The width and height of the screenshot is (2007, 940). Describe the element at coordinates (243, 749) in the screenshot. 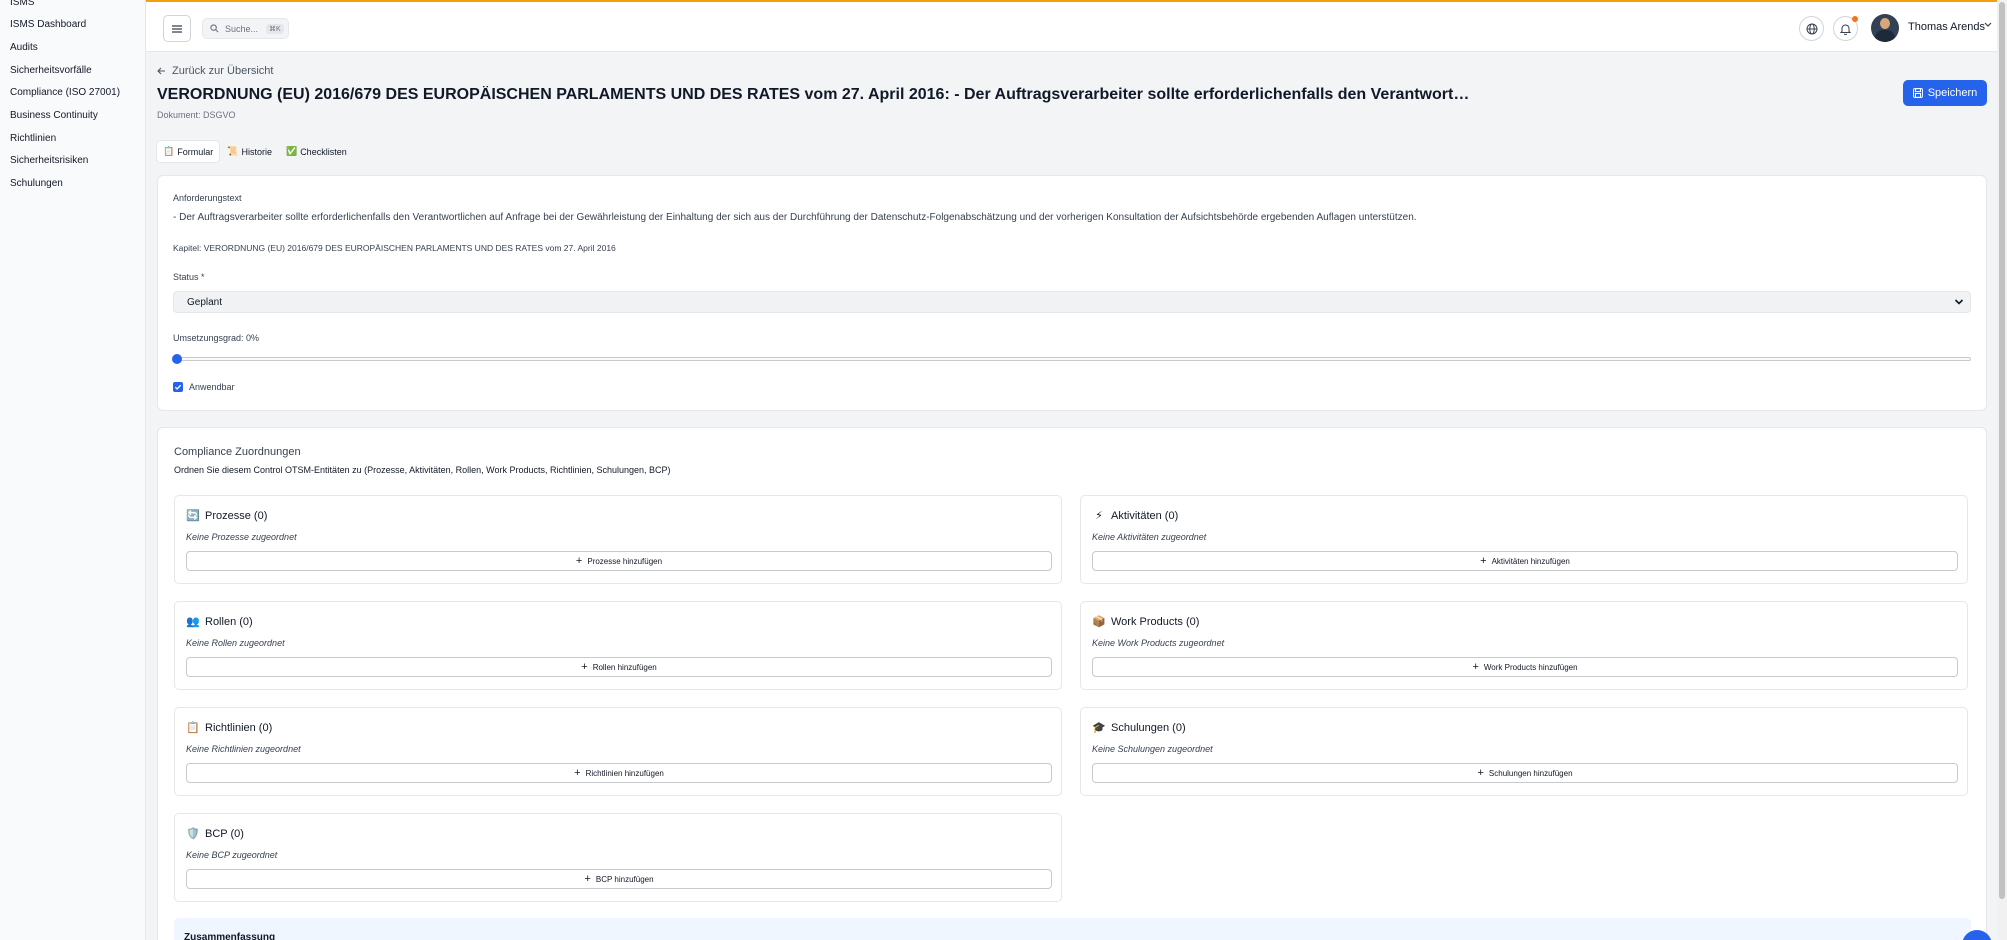

I see `entity-empty-text: Keine Richtlinien zugeordnet` at that location.